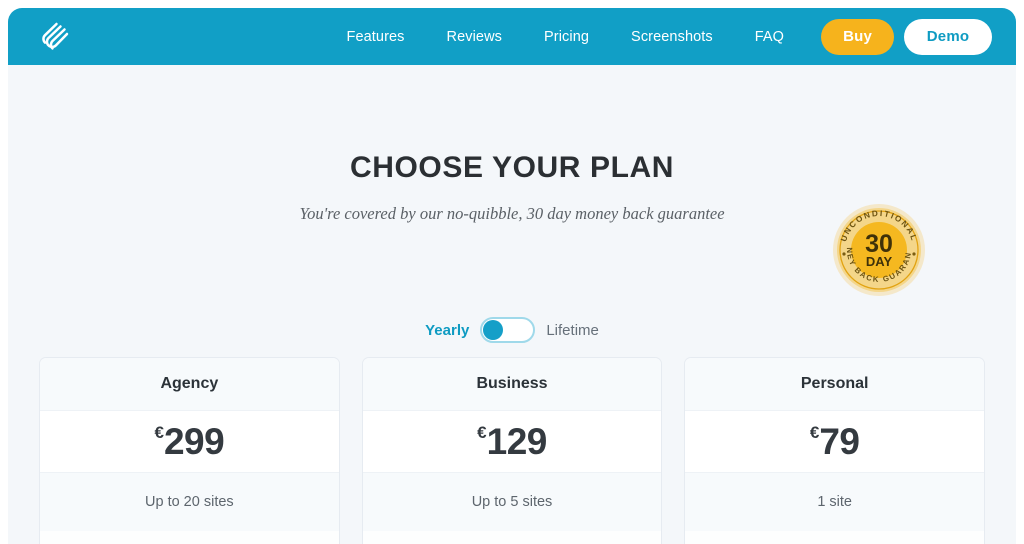 This screenshot has height=544, width=1024. What do you see at coordinates (55, 37) in the screenshot?
I see `brand-logo-icon` at bounding box center [55, 37].